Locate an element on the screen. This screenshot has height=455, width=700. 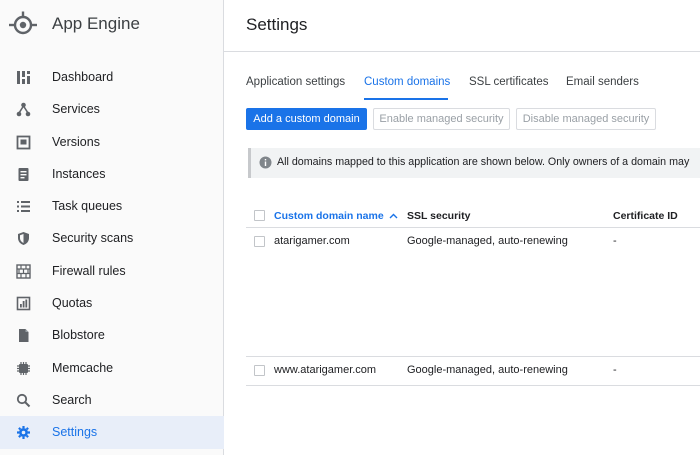
blobstore-icon is located at coordinates (24, 336).